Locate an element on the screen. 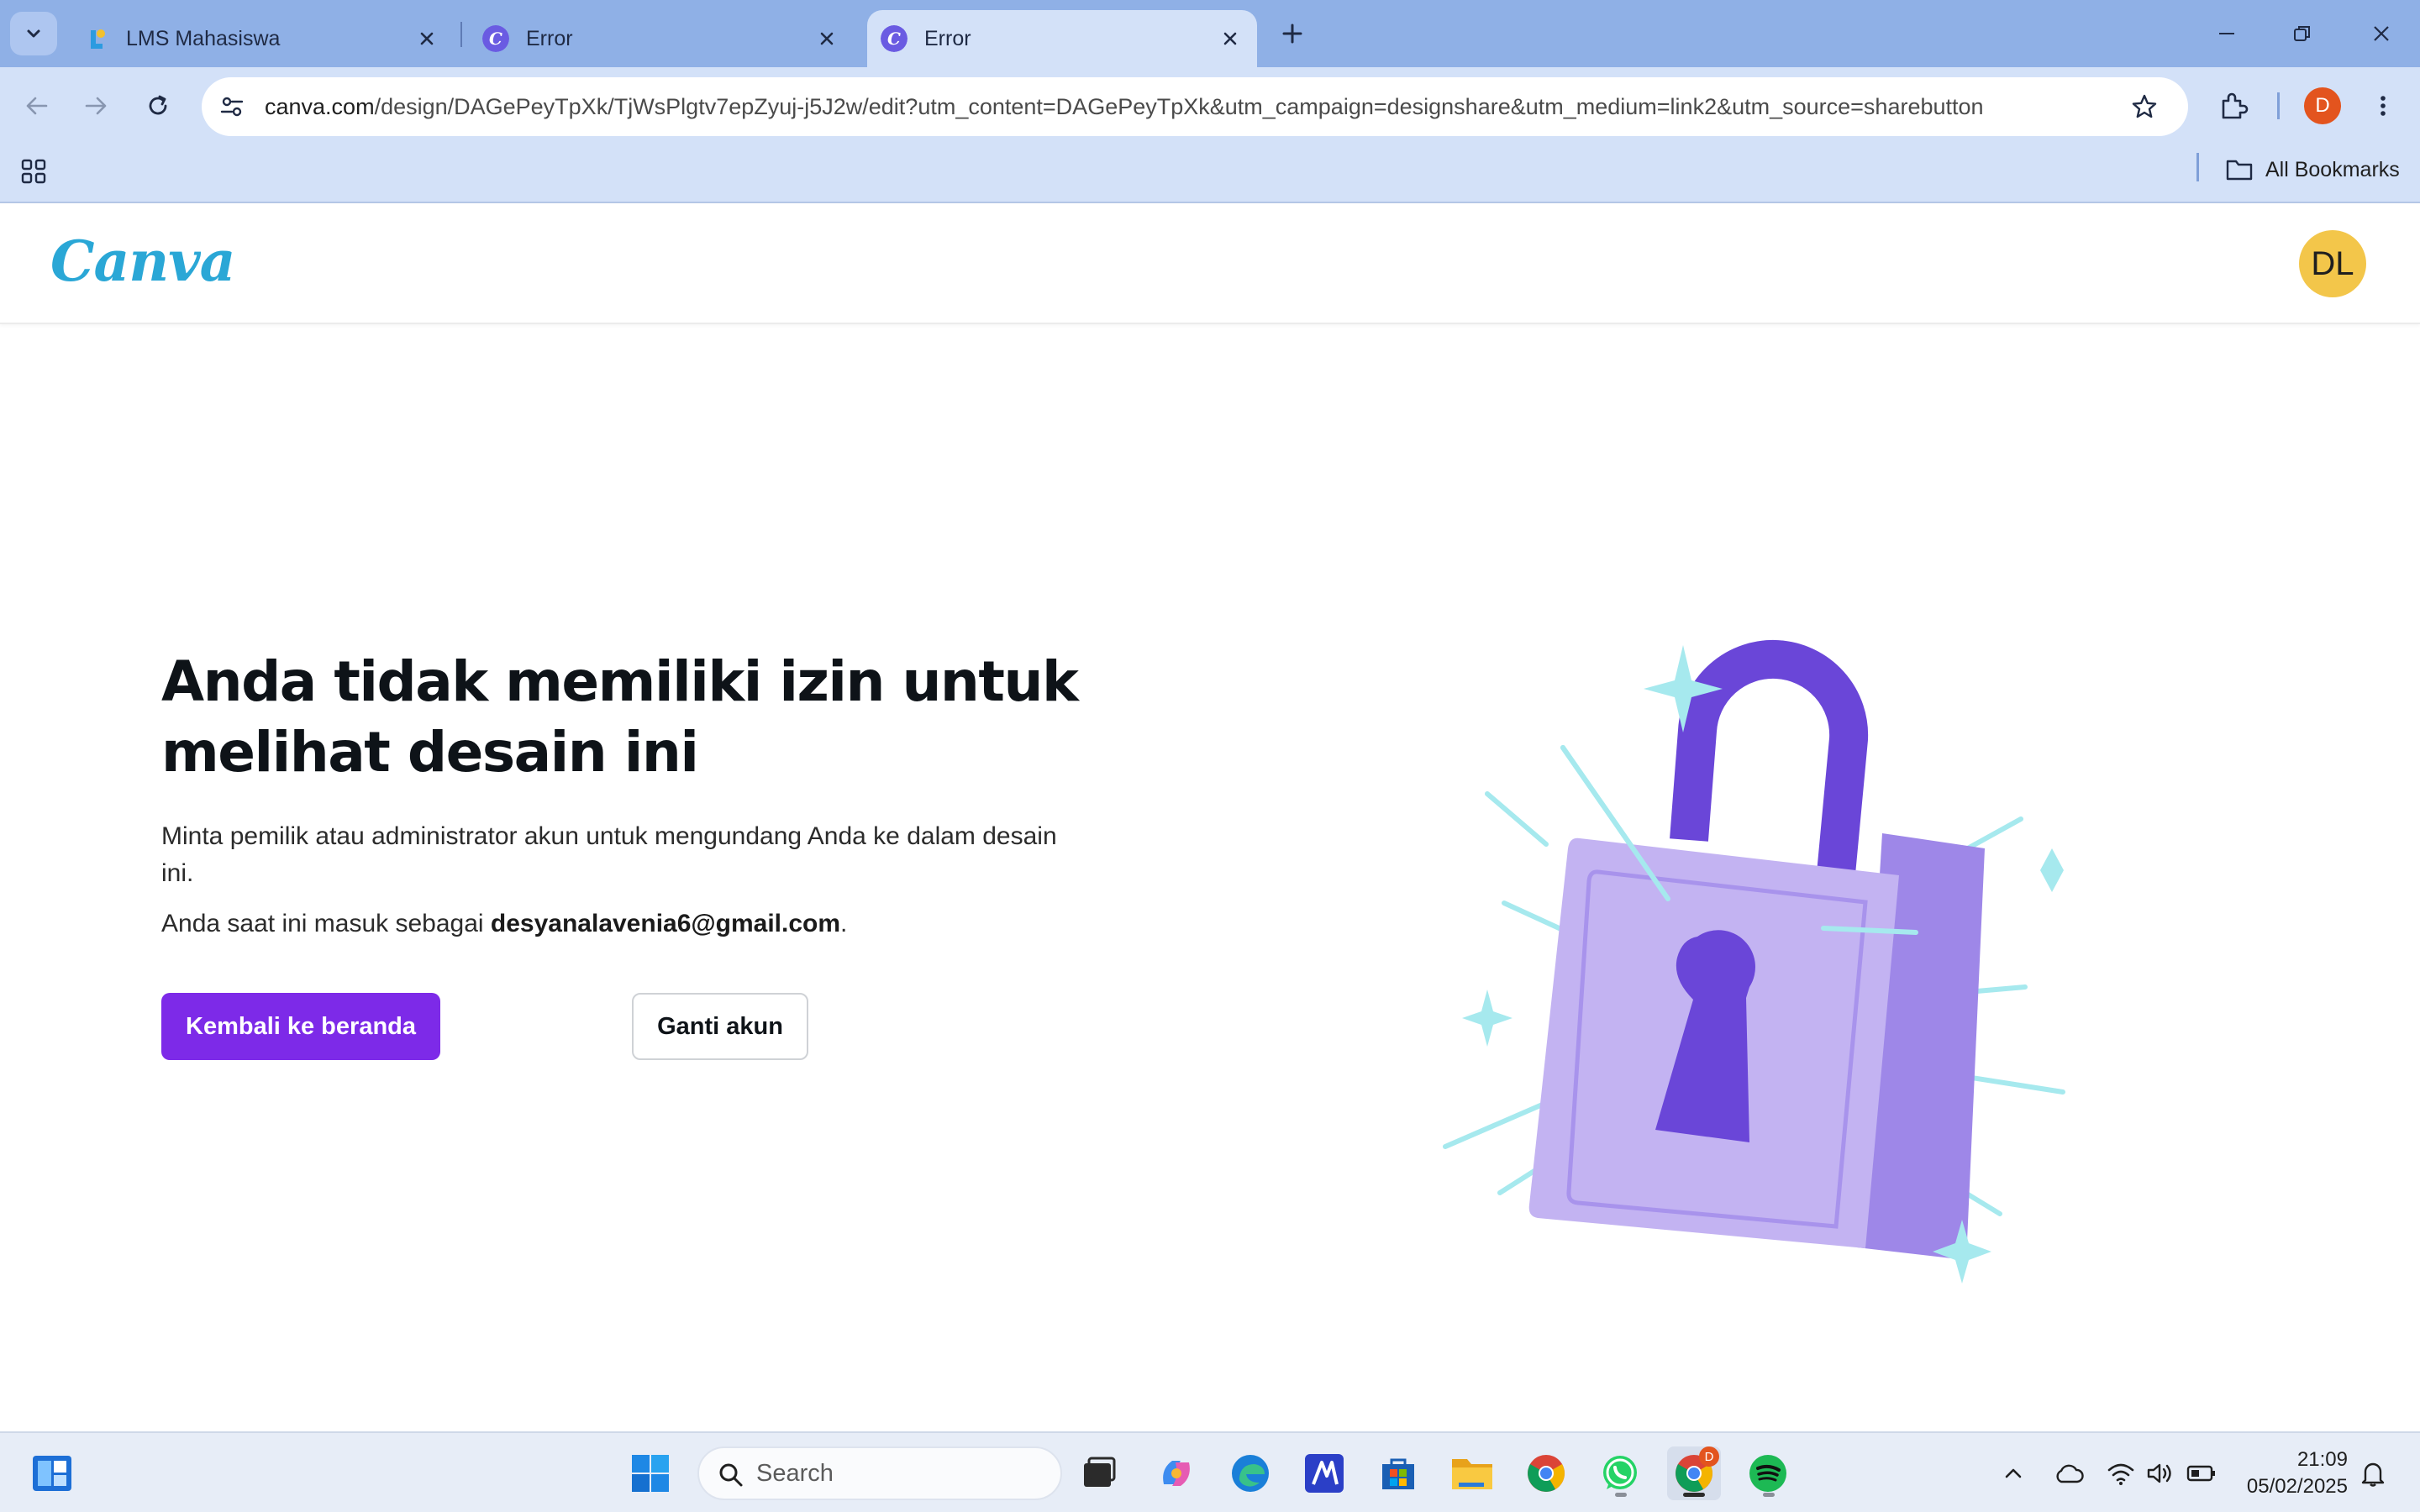 This screenshot has height=1512, width=2420. taskbar-search: Search is located at coordinates (879, 1473).